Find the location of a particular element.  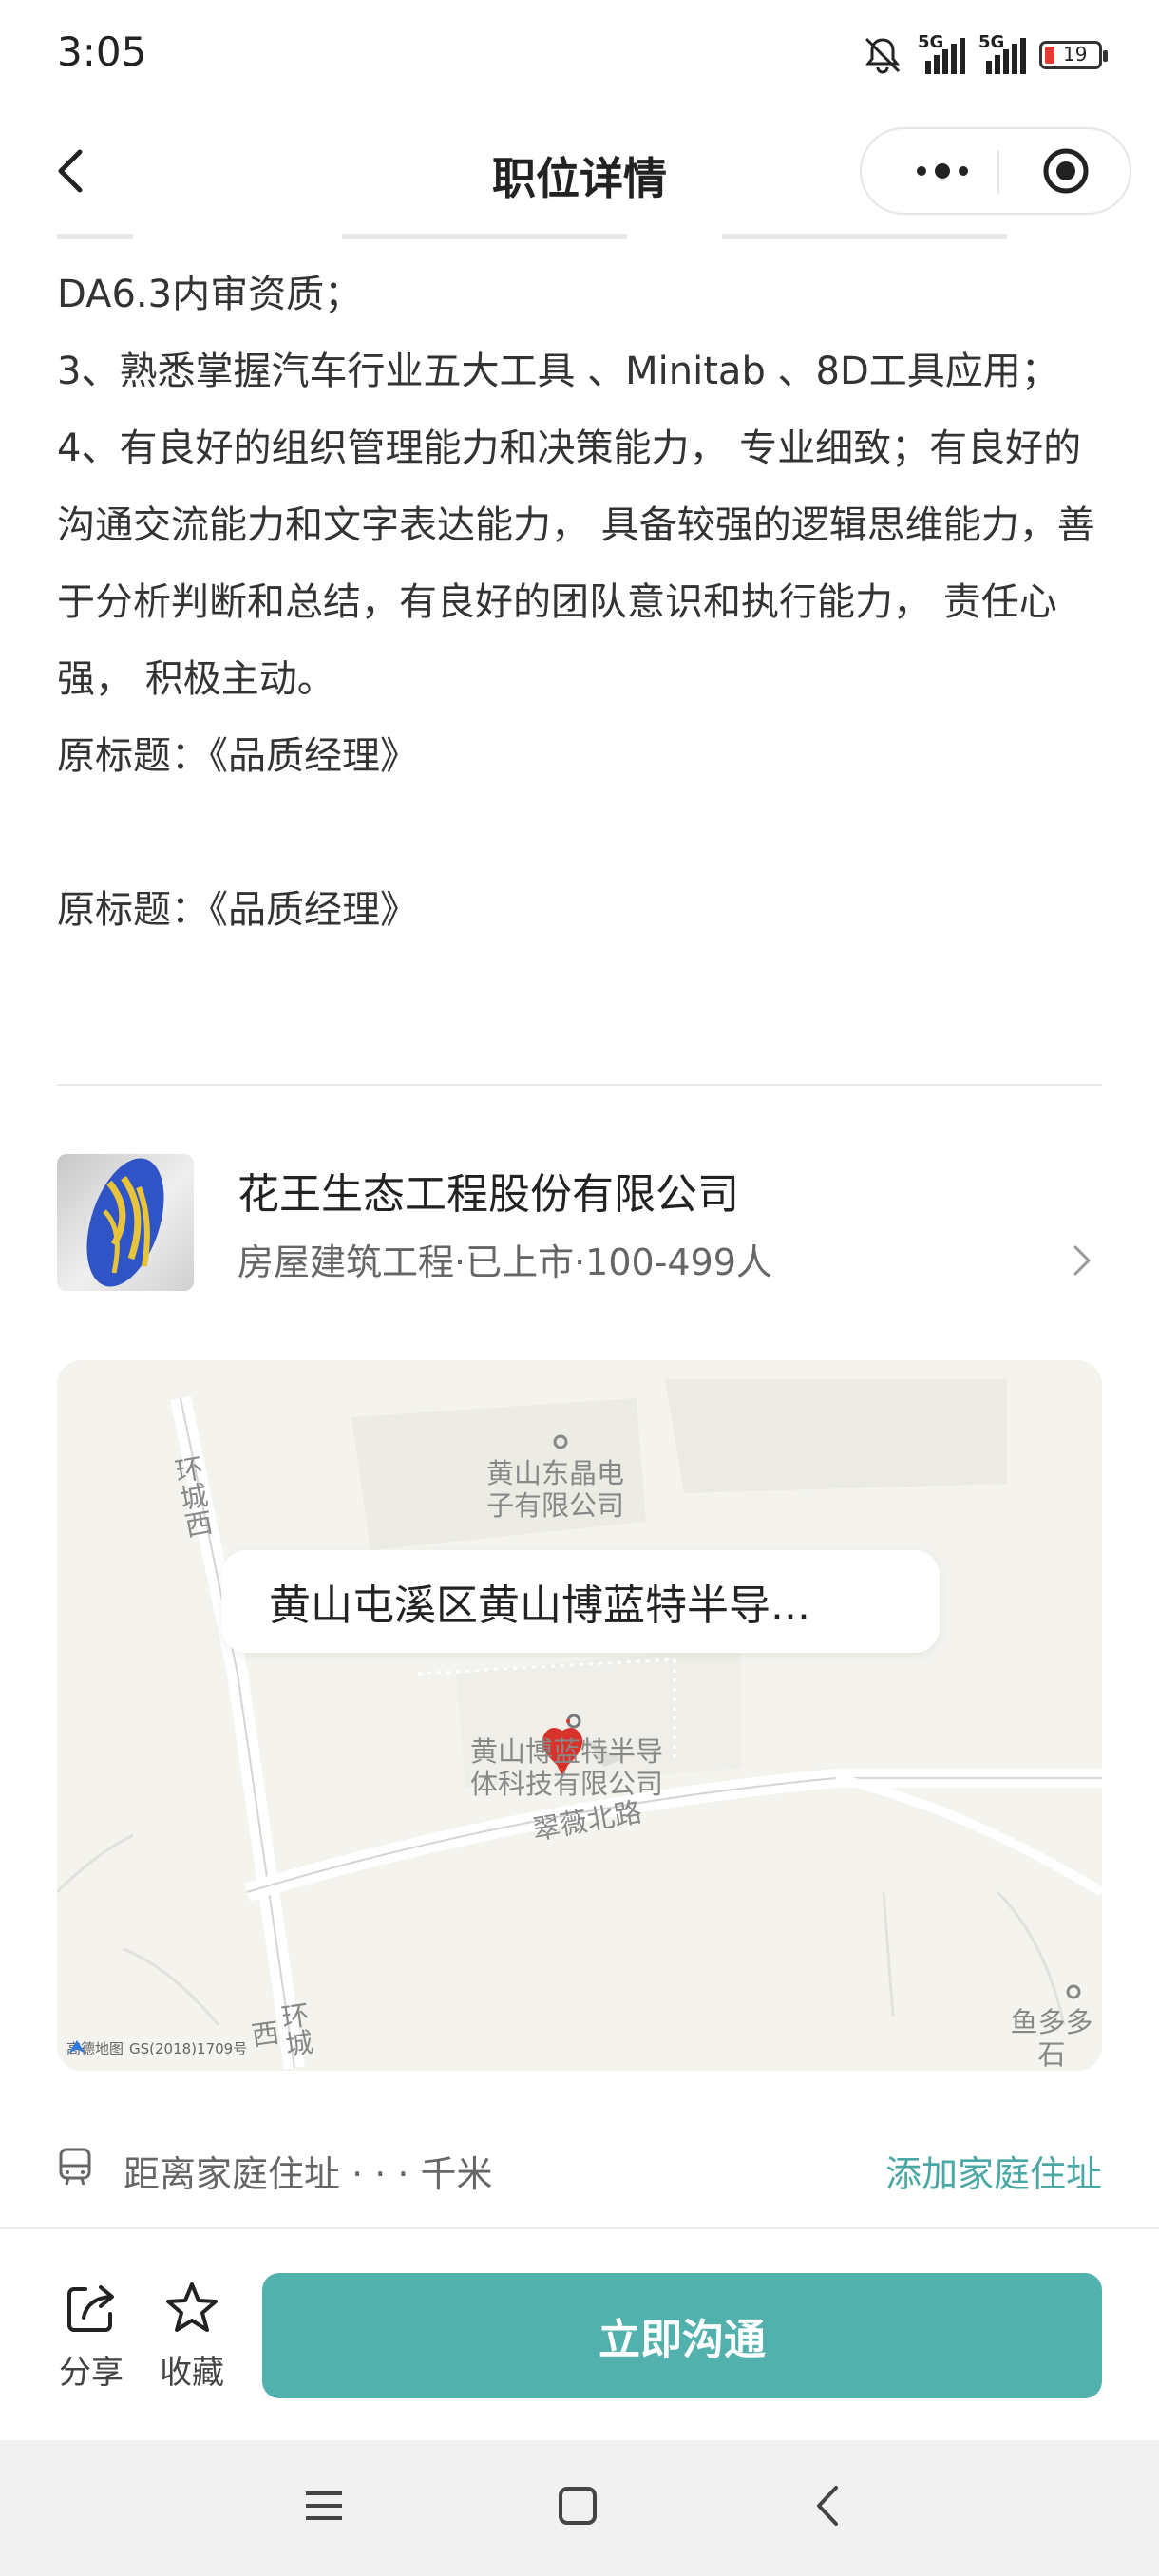

description-line is located at coordinates (579, 833).